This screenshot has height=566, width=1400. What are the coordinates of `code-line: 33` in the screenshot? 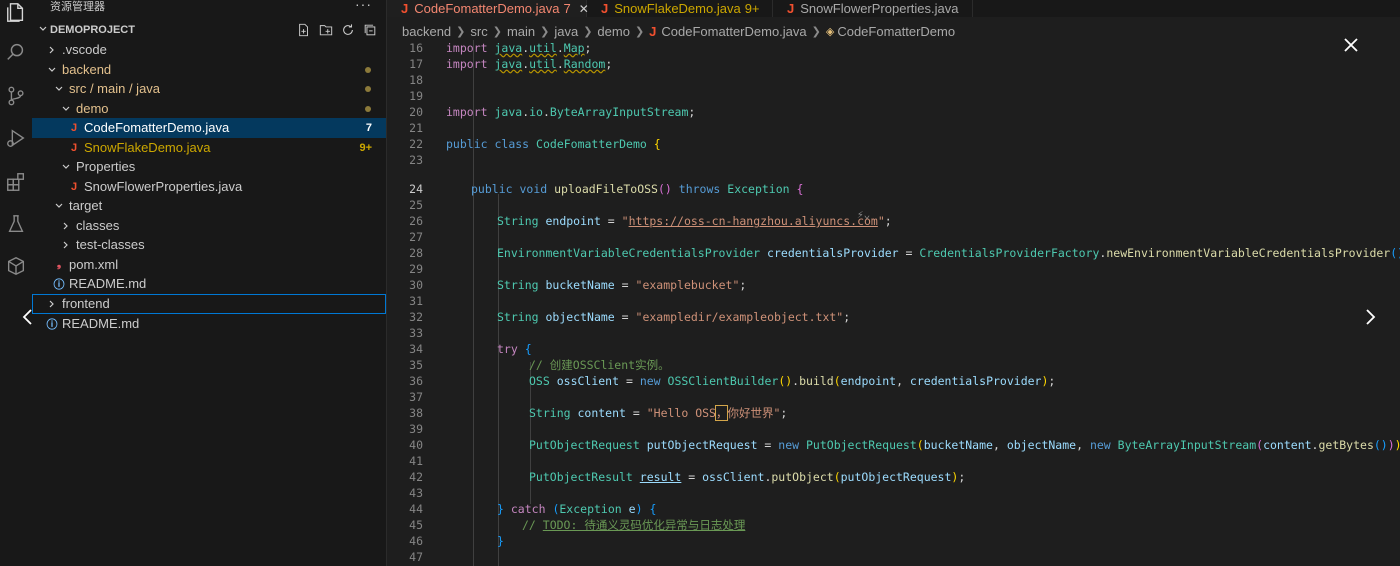 It's located at (416, 333).